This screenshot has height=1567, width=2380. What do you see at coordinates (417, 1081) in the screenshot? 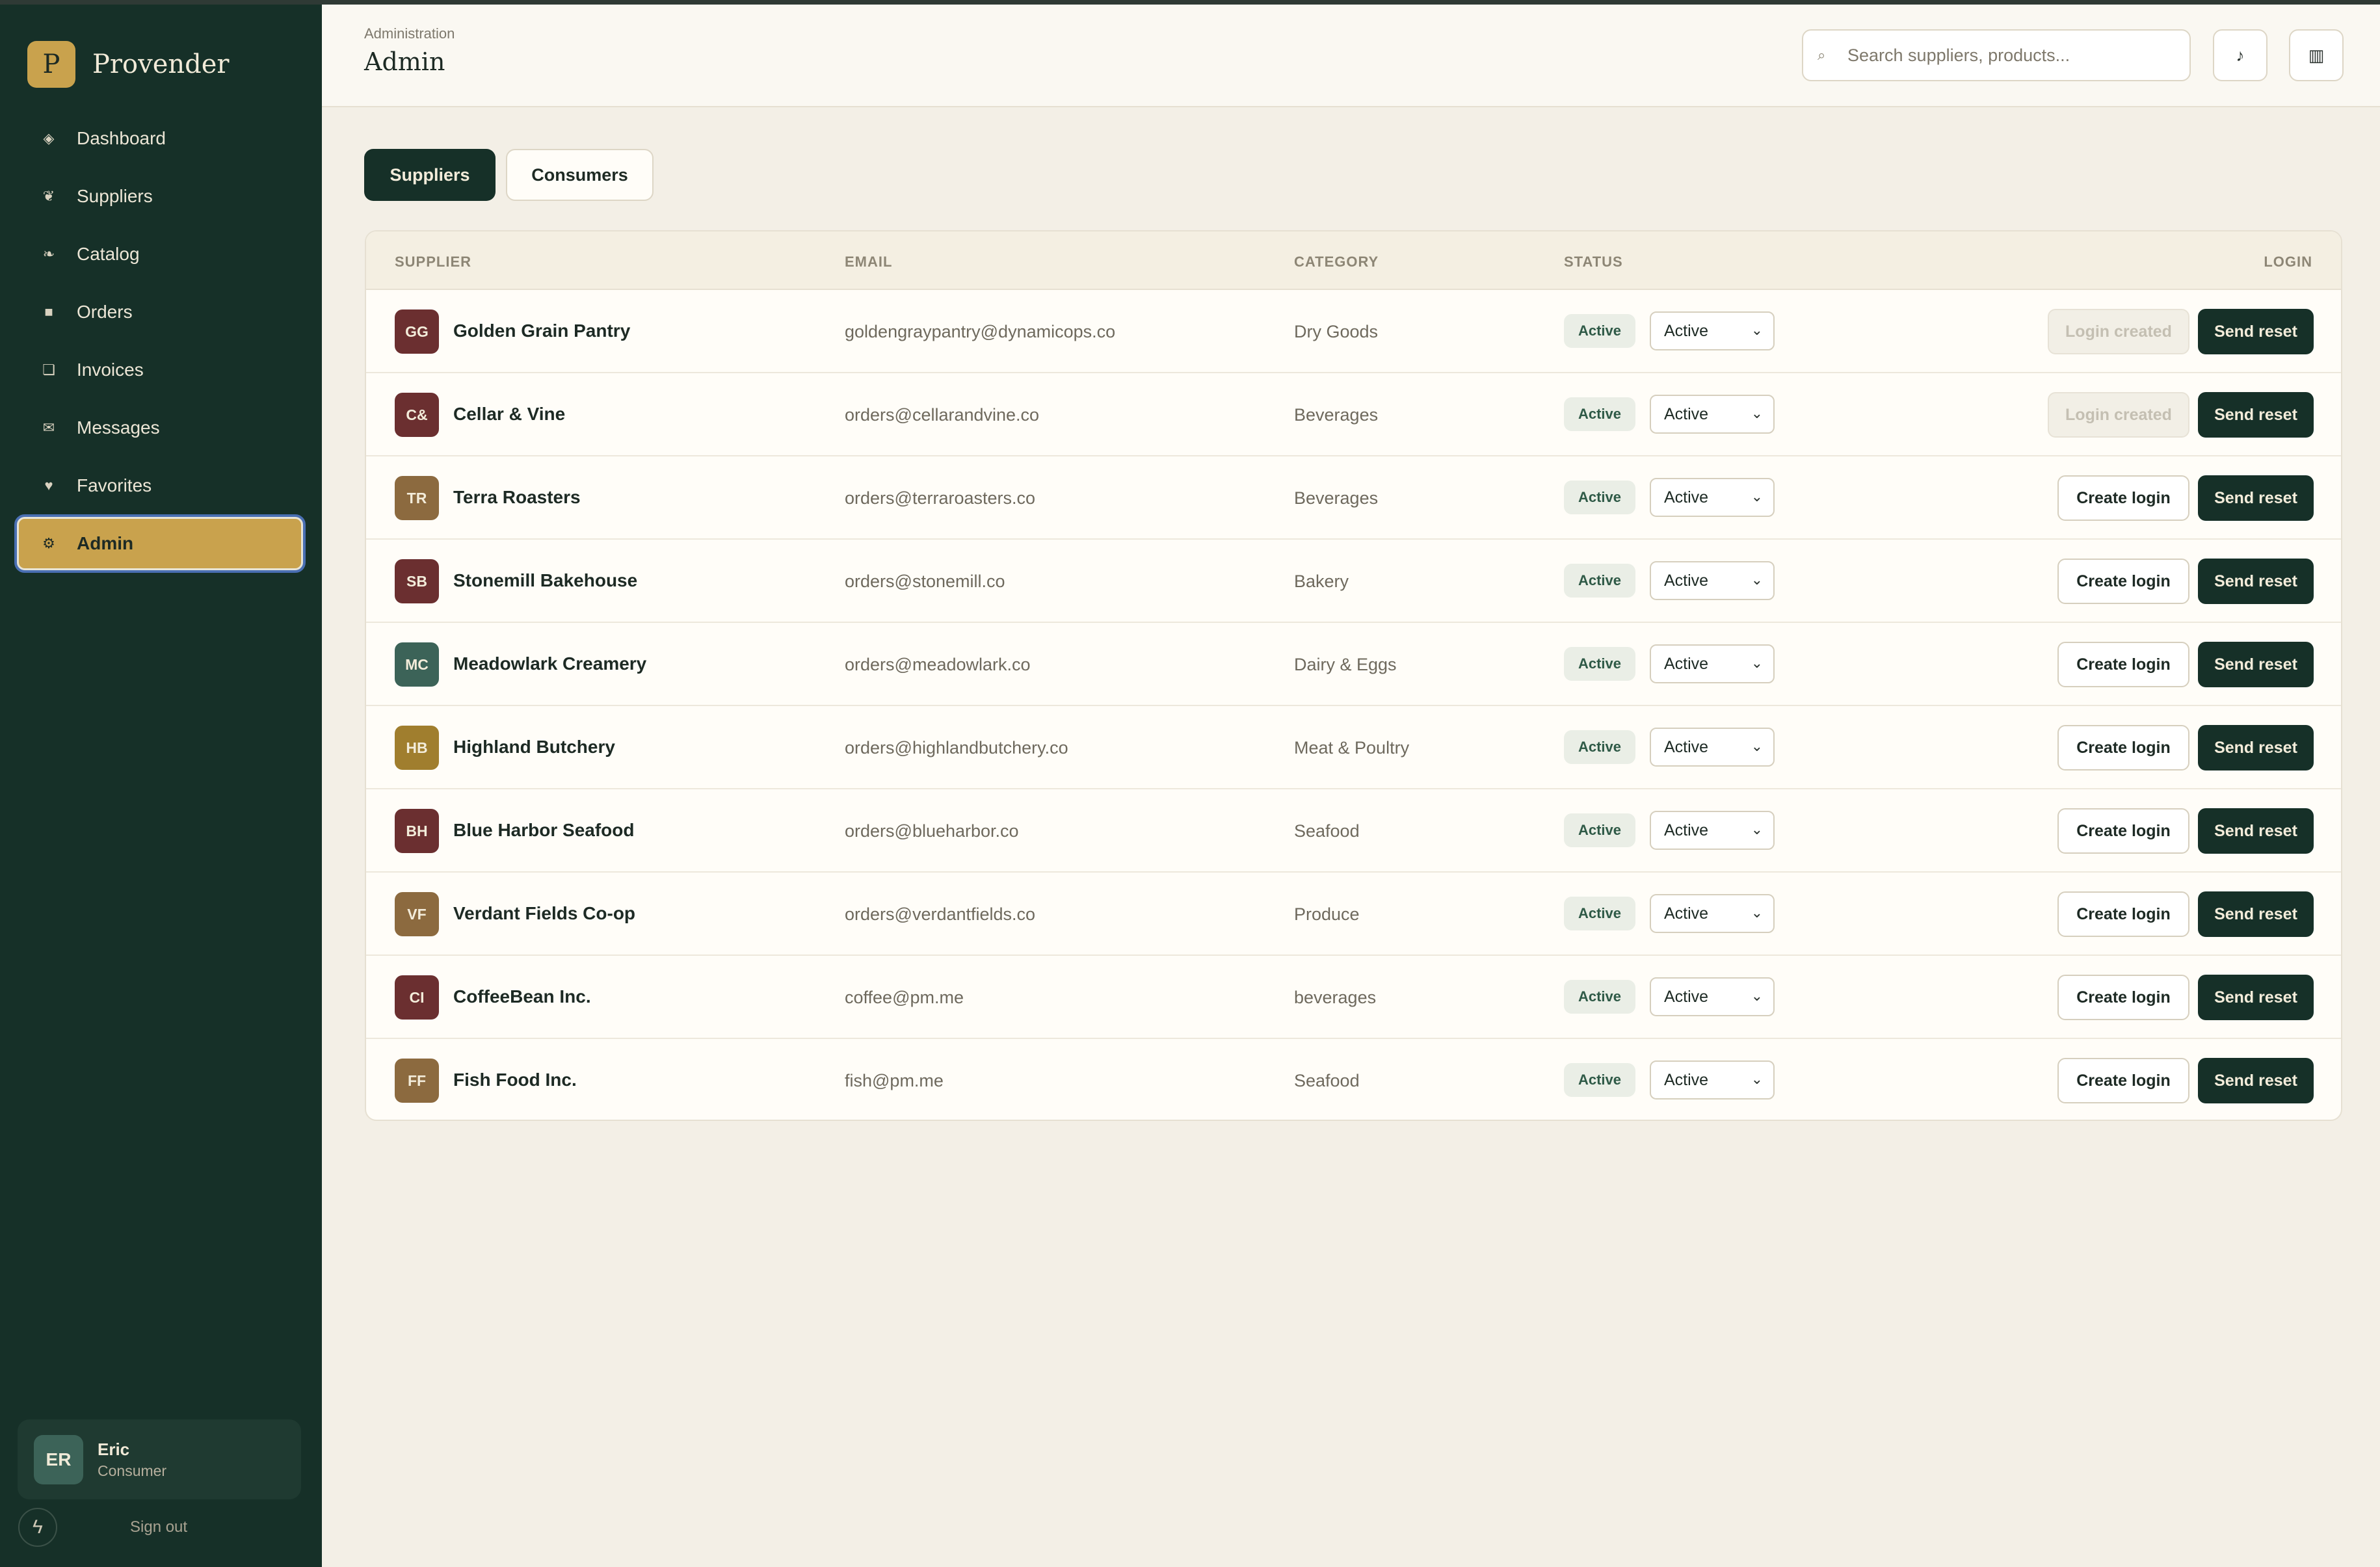
I see `supplier-avatar: FF` at bounding box center [417, 1081].